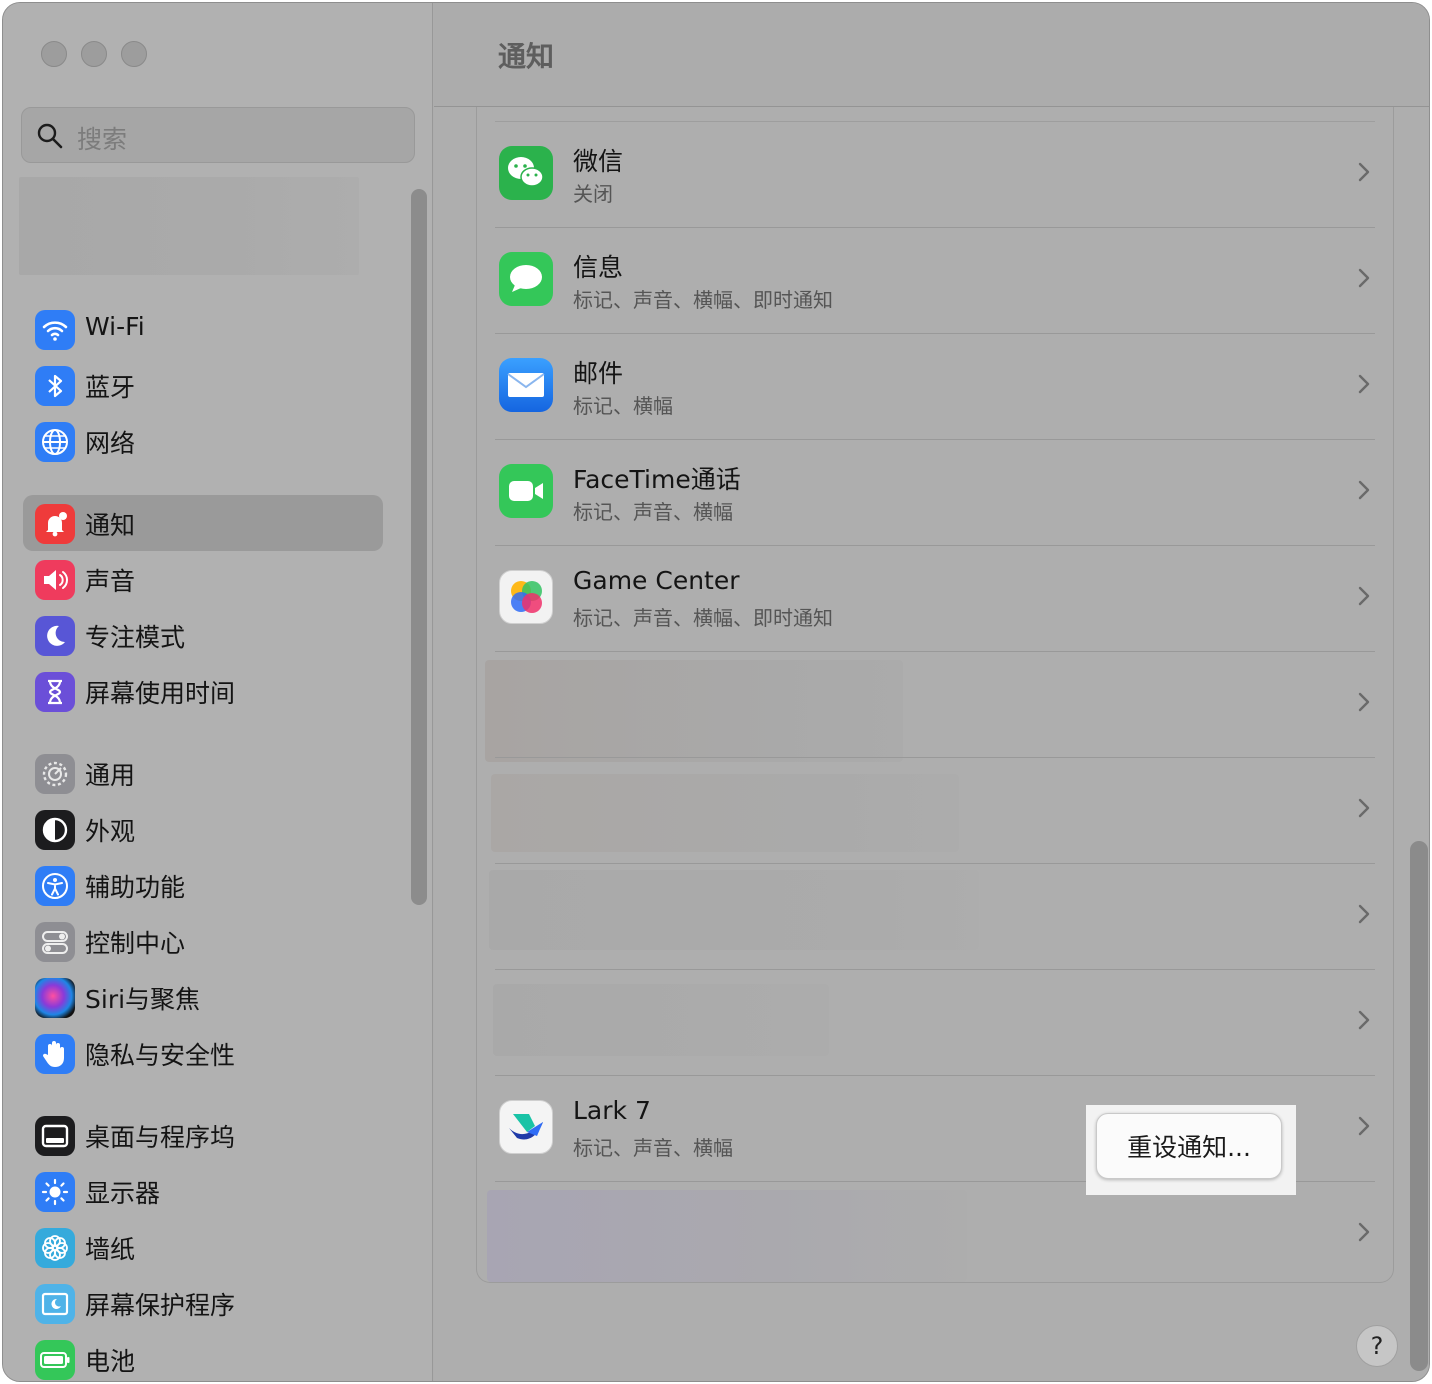 The height and width of the screenshot is (1384, 1432). What do you see at coordinates (203, 329) in the screenshot?
I see `sidebar-item-wifi: Wi-Fi` at bounding box center [203, 329].